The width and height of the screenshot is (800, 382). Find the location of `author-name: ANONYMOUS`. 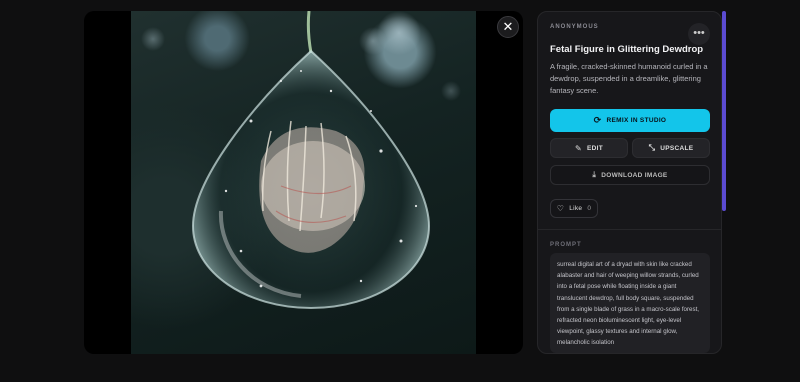

author-name: ANONYMOUS is located at coordinates (574, 27).